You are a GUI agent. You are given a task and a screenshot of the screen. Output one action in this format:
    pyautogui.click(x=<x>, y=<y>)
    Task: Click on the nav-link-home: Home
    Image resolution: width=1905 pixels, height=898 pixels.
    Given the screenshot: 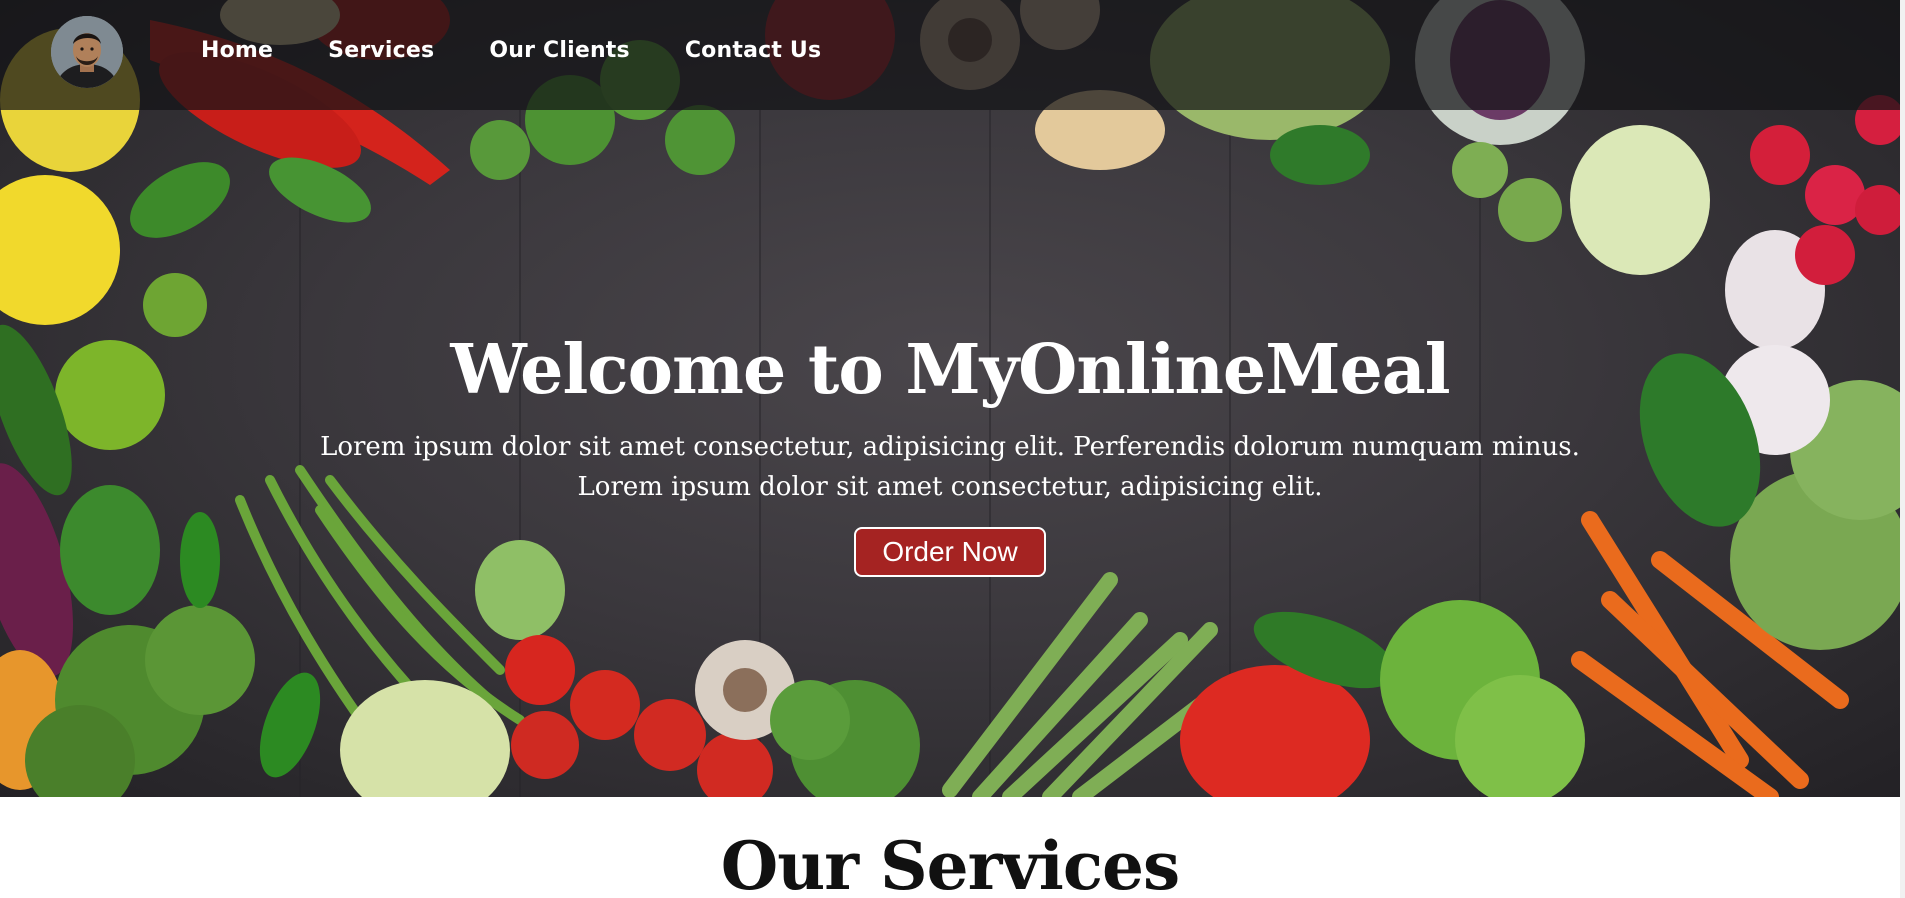 What is the action you would take?
    pyautogui.click(x=237, y=50)
    